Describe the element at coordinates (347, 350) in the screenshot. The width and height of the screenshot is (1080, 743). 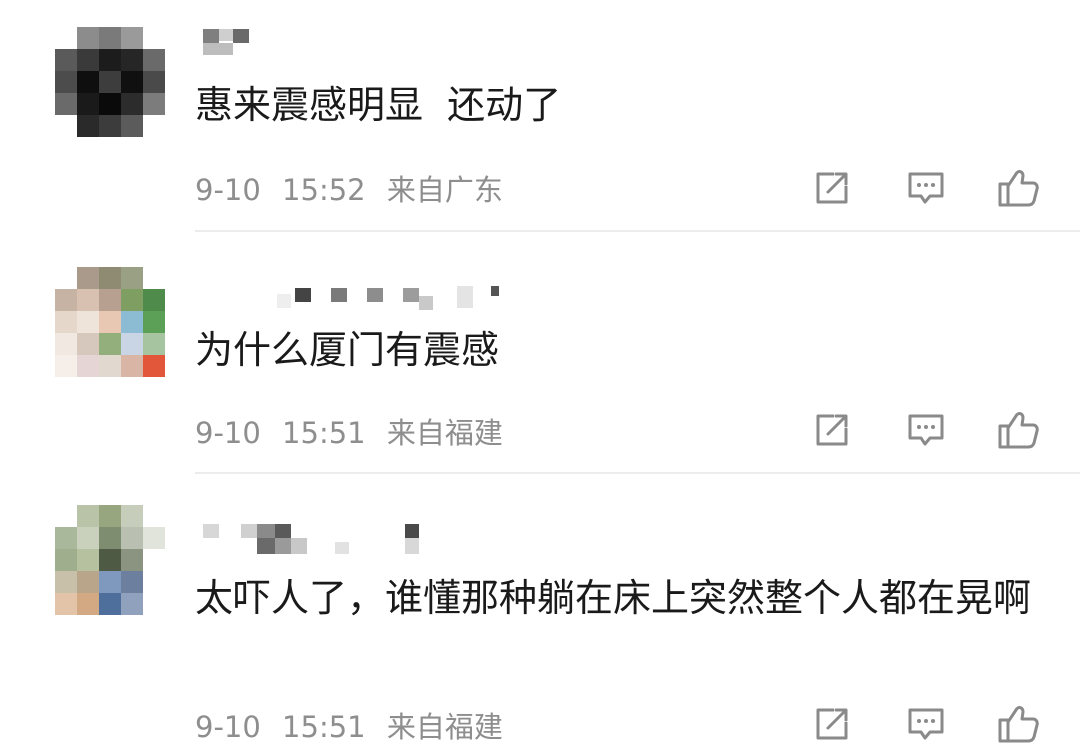
I see `comment-text: 为什么厦门有震感` at that location.